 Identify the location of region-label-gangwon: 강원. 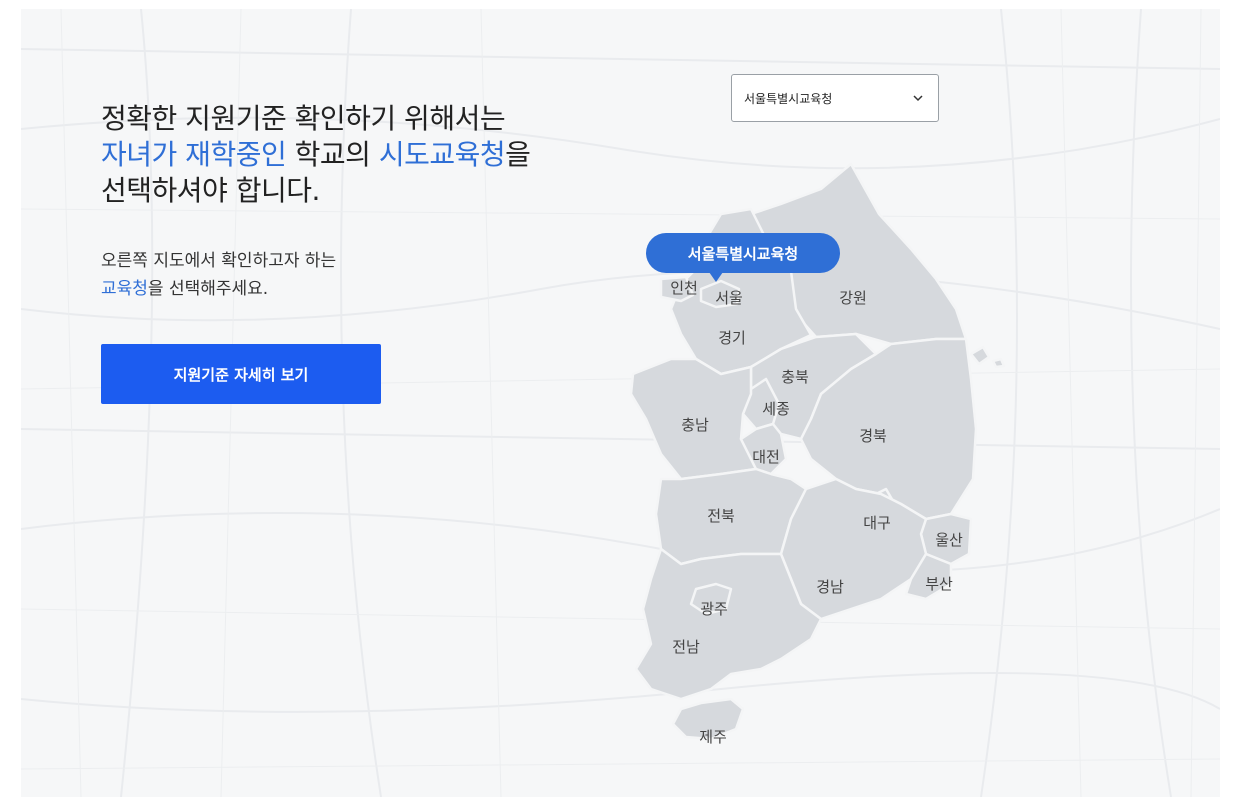
(853, 297).